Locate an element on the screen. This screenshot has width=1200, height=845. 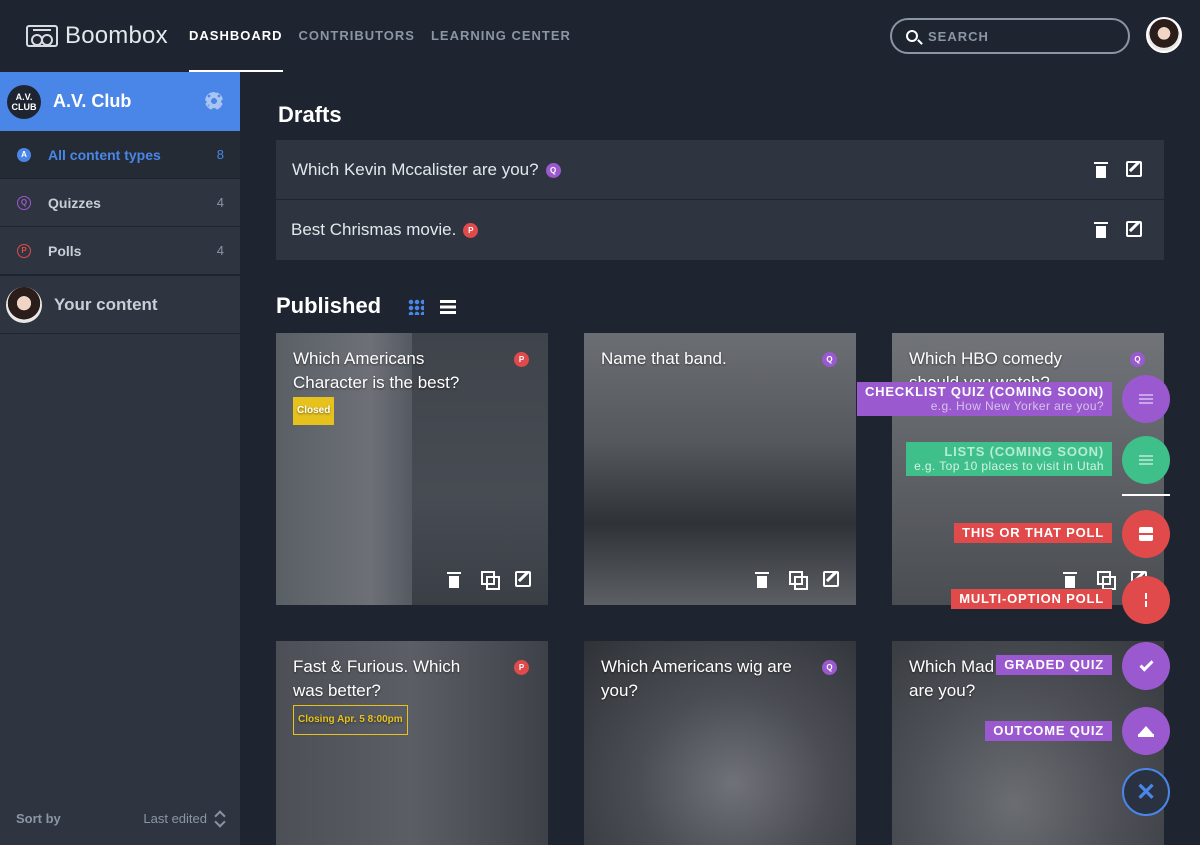
sidebar-item-all-content: A All content types 8 is located at coordinates (120, 155).